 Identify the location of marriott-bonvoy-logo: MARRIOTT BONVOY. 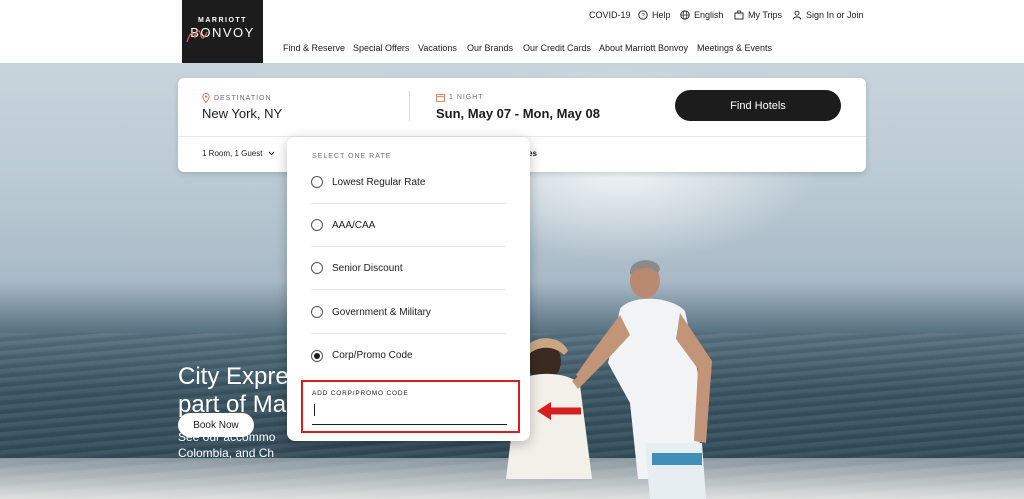
(222, 31).